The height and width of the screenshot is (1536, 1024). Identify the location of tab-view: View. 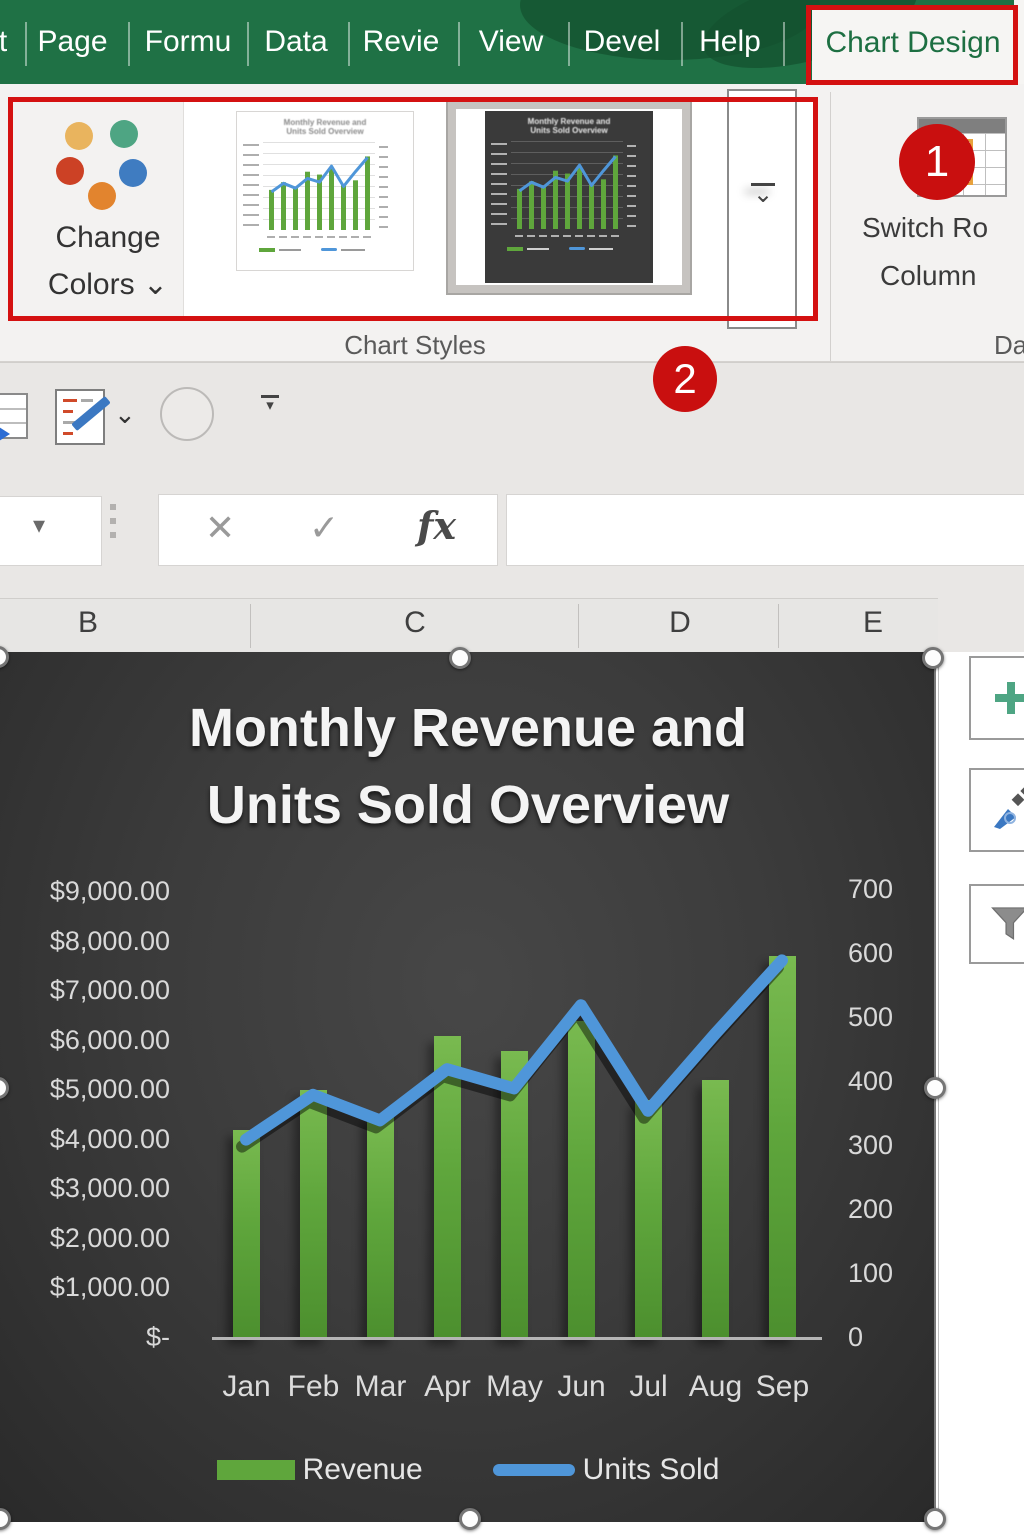
(511, 42).